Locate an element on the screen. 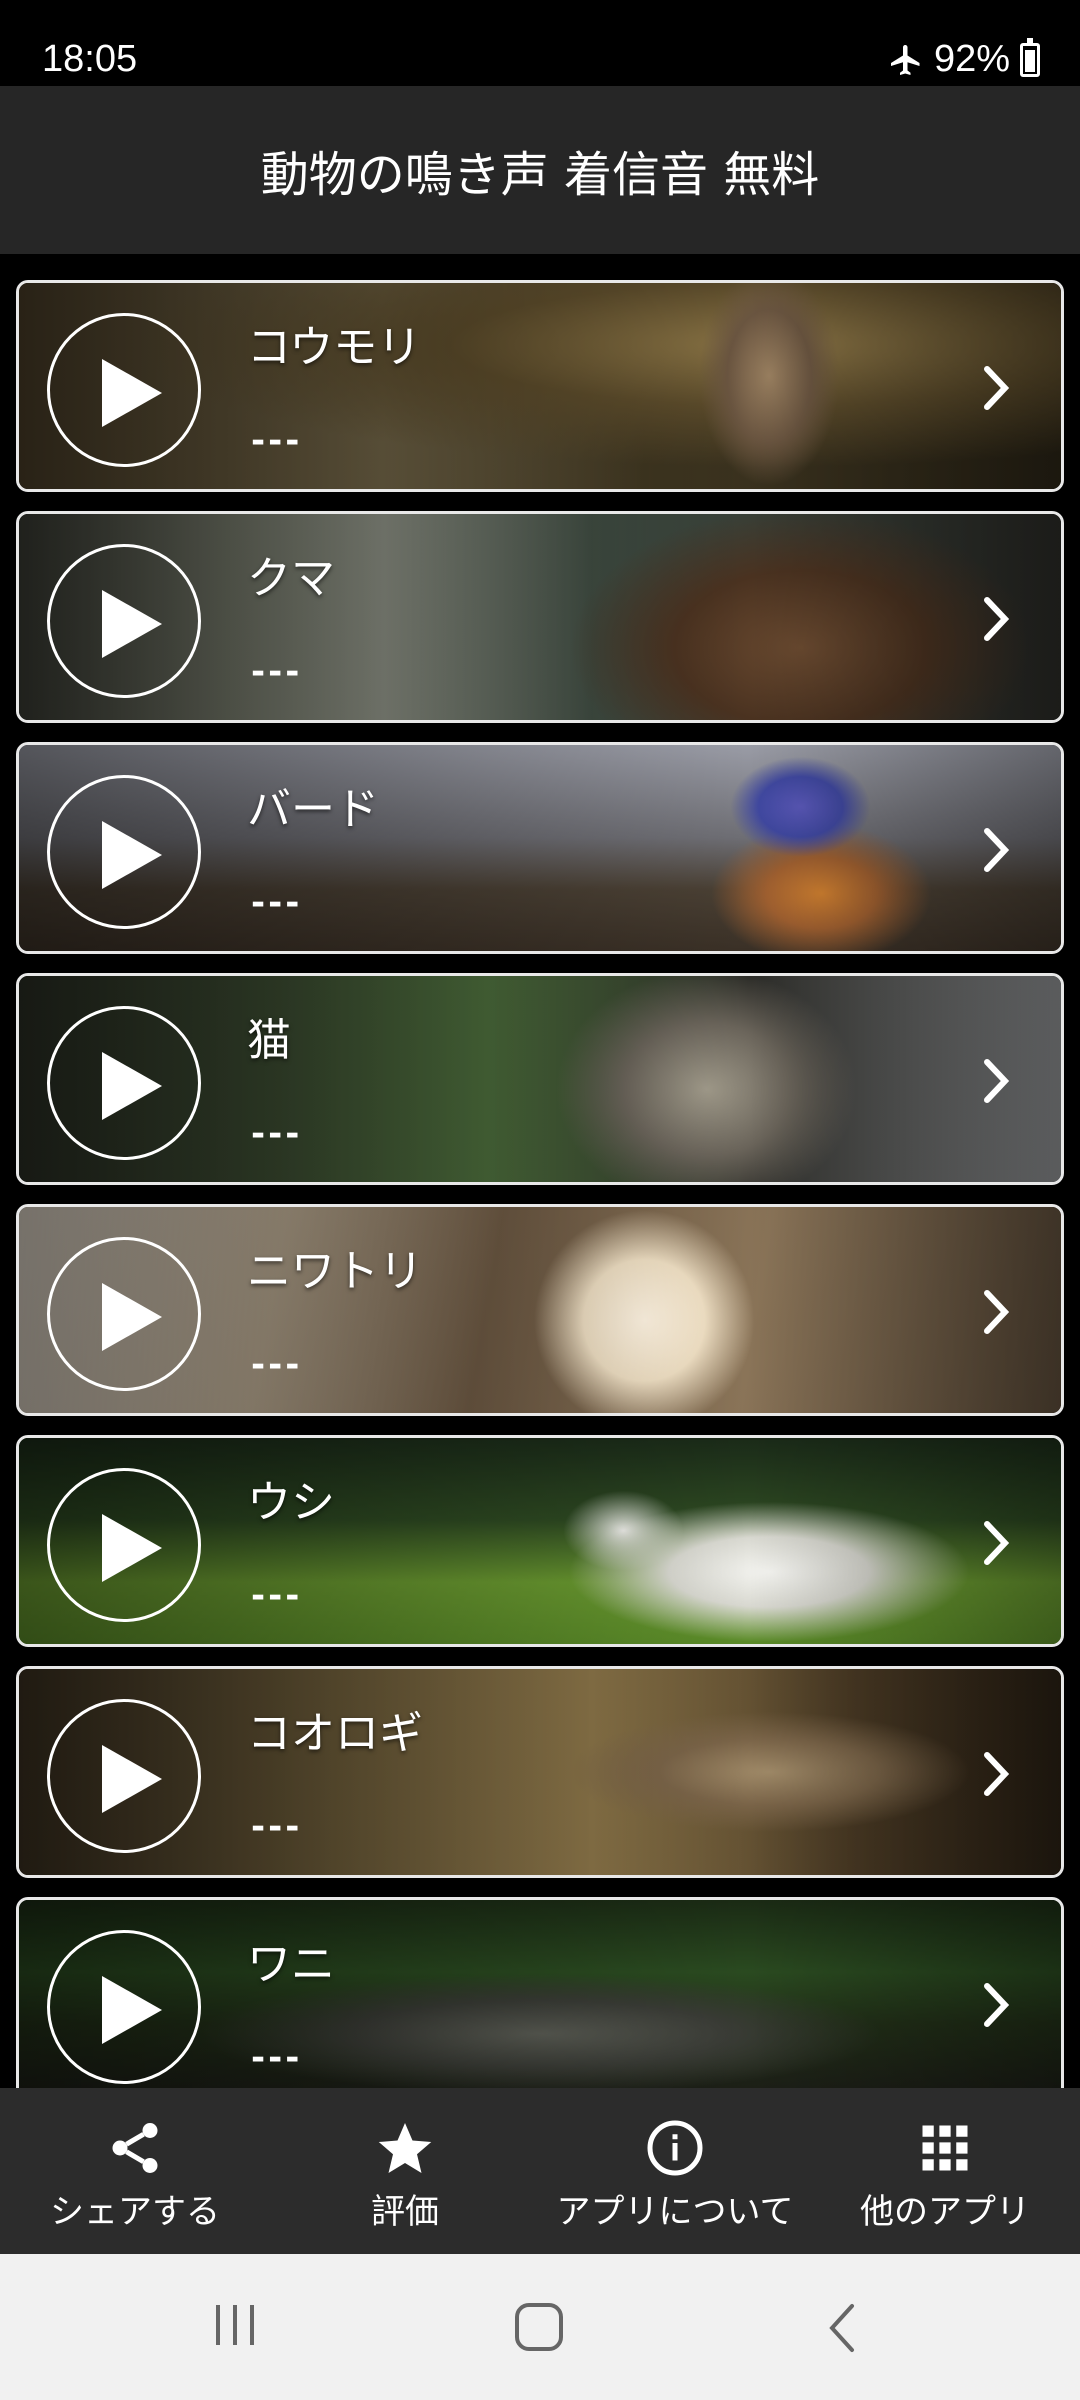 The height and width of the screenshot is (2400, 1080). page-title: 動物の鳴き声 着信音 無料 is located at coordinates (540, 175).